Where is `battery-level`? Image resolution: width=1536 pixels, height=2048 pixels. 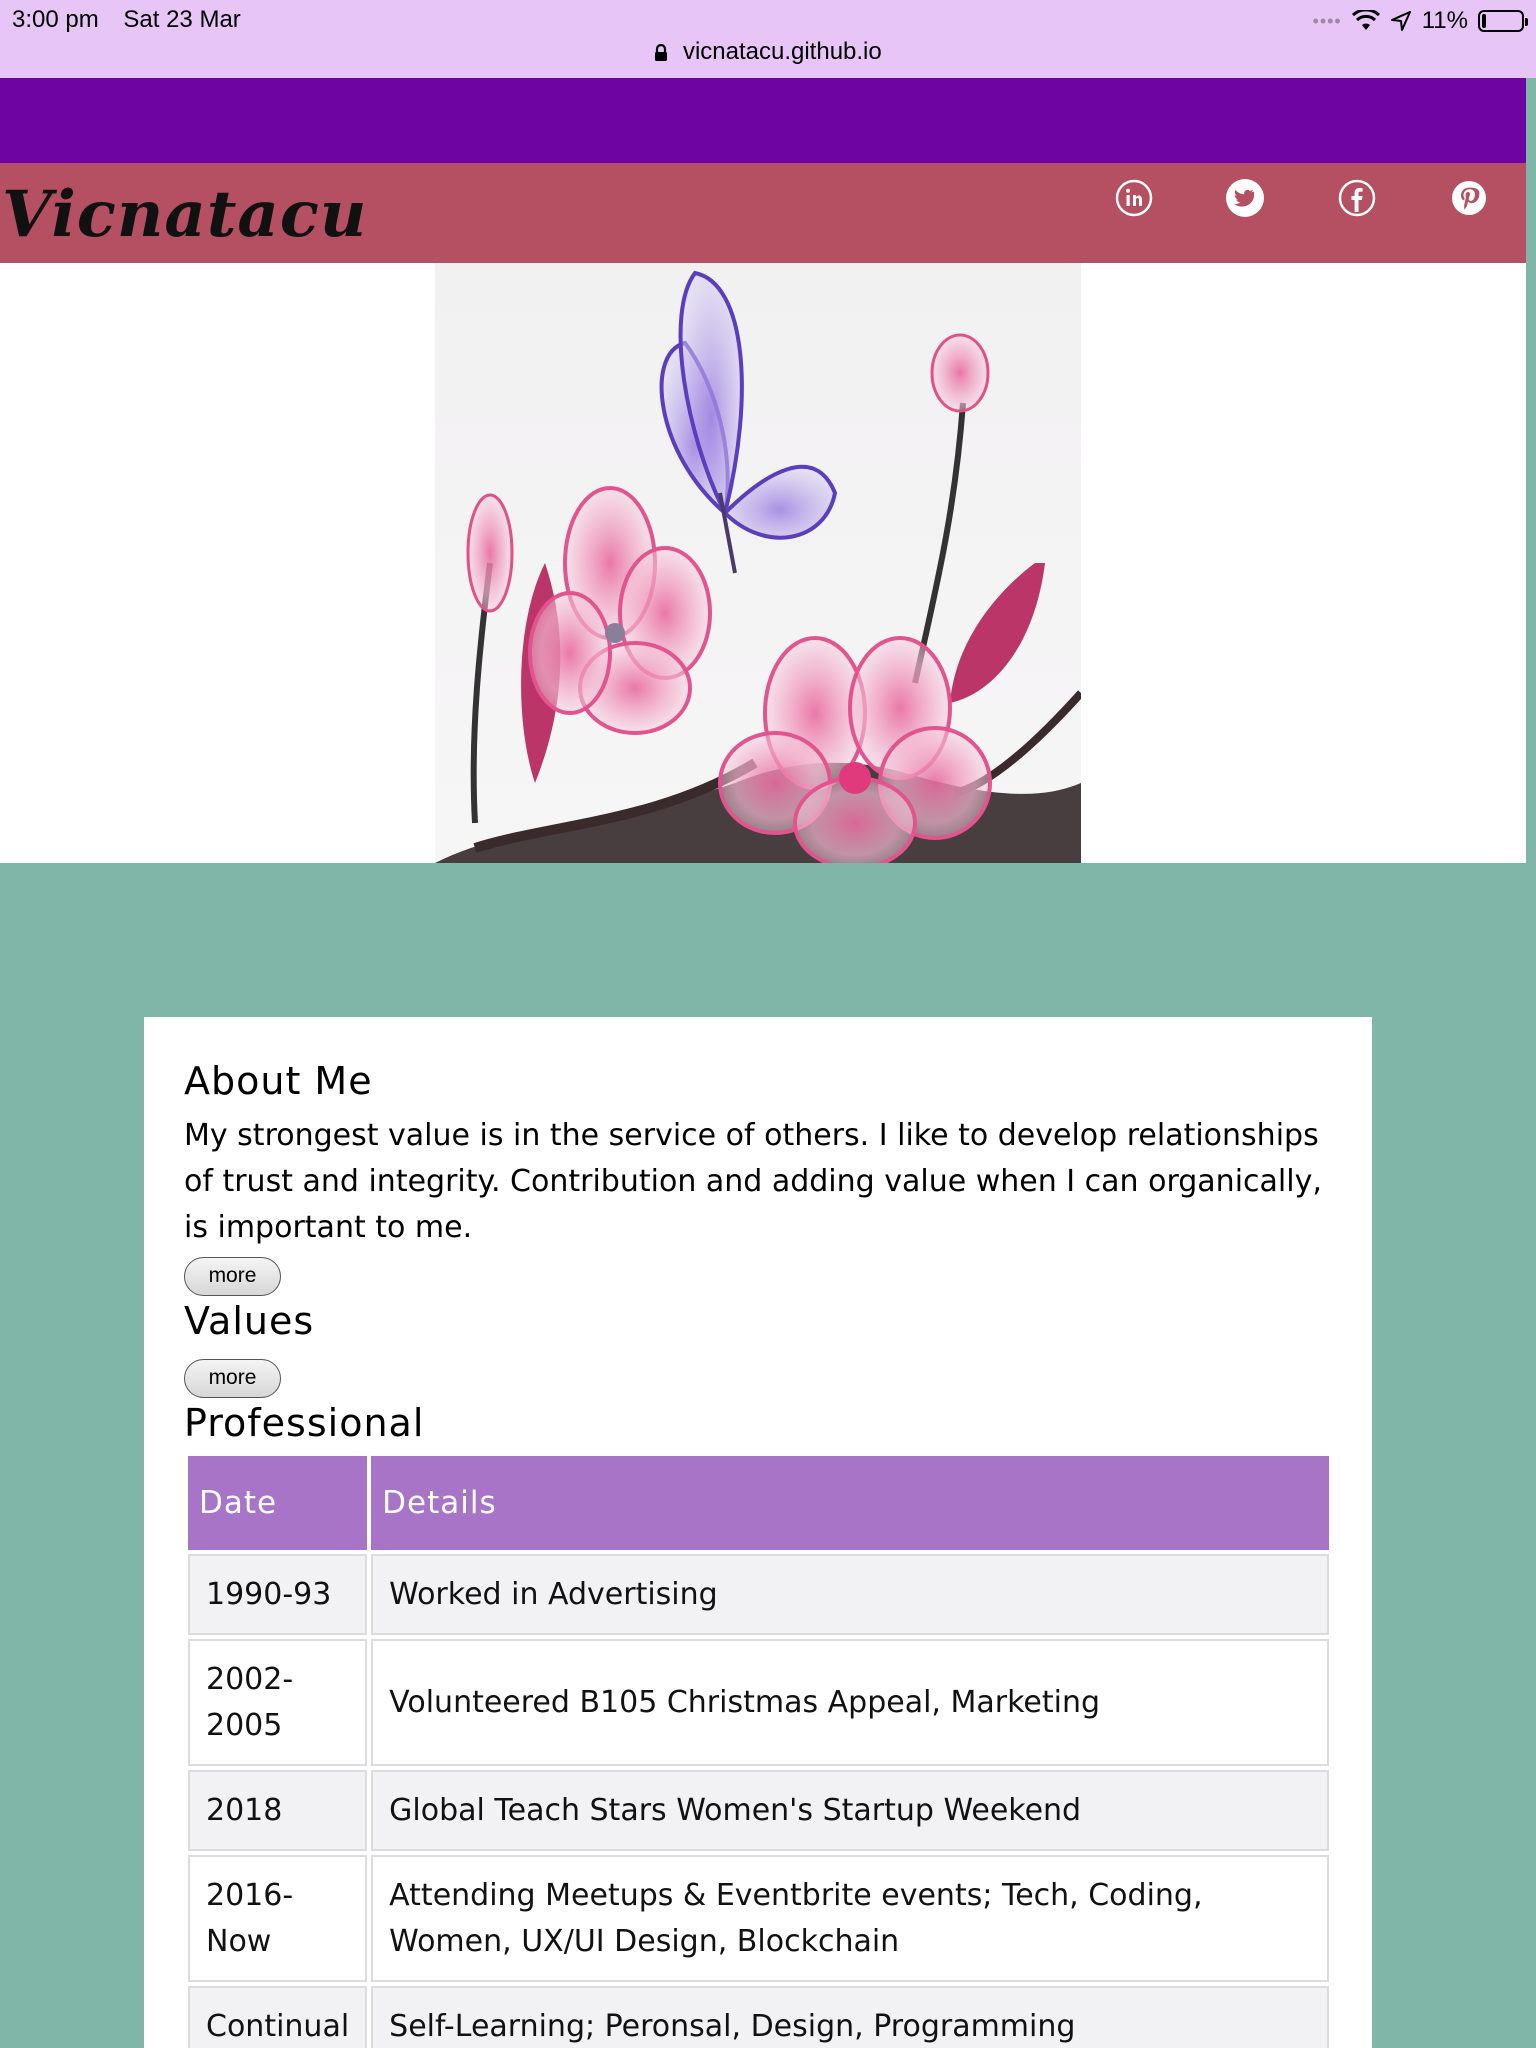 battery-level is located at coordinates (1484, 21).